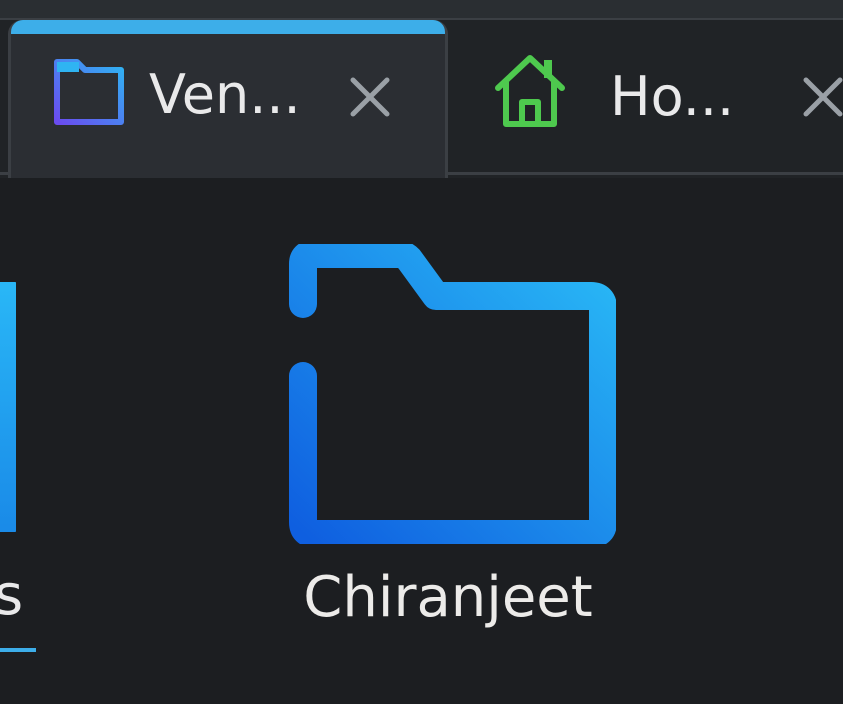  What do you see at coordinates (12, 595) in the screenshot?
I see `folder-item-label: s` at bounding box center [12, 595].